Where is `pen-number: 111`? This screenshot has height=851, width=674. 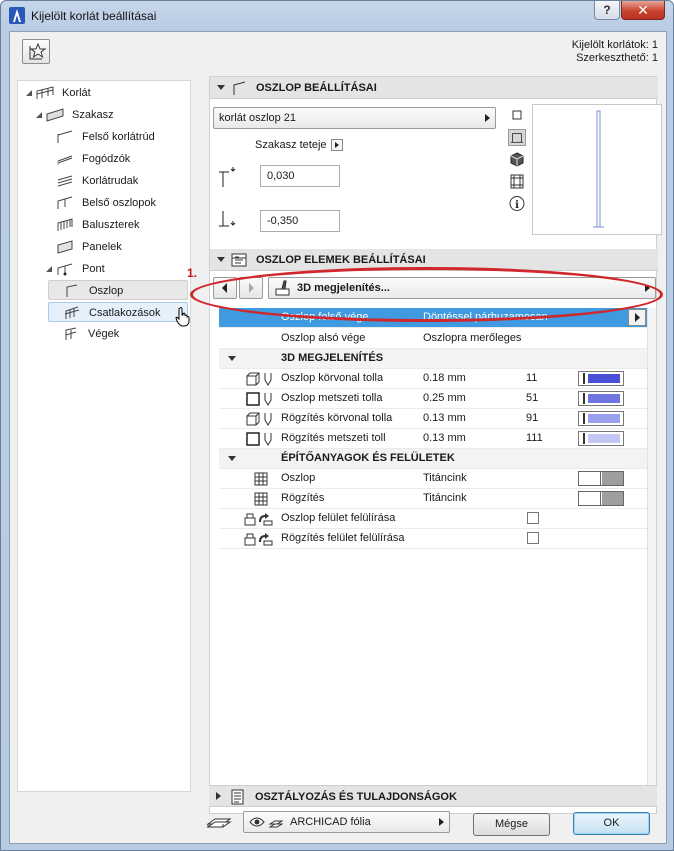
pen-number: 111 is located at coordinates (534, 438).